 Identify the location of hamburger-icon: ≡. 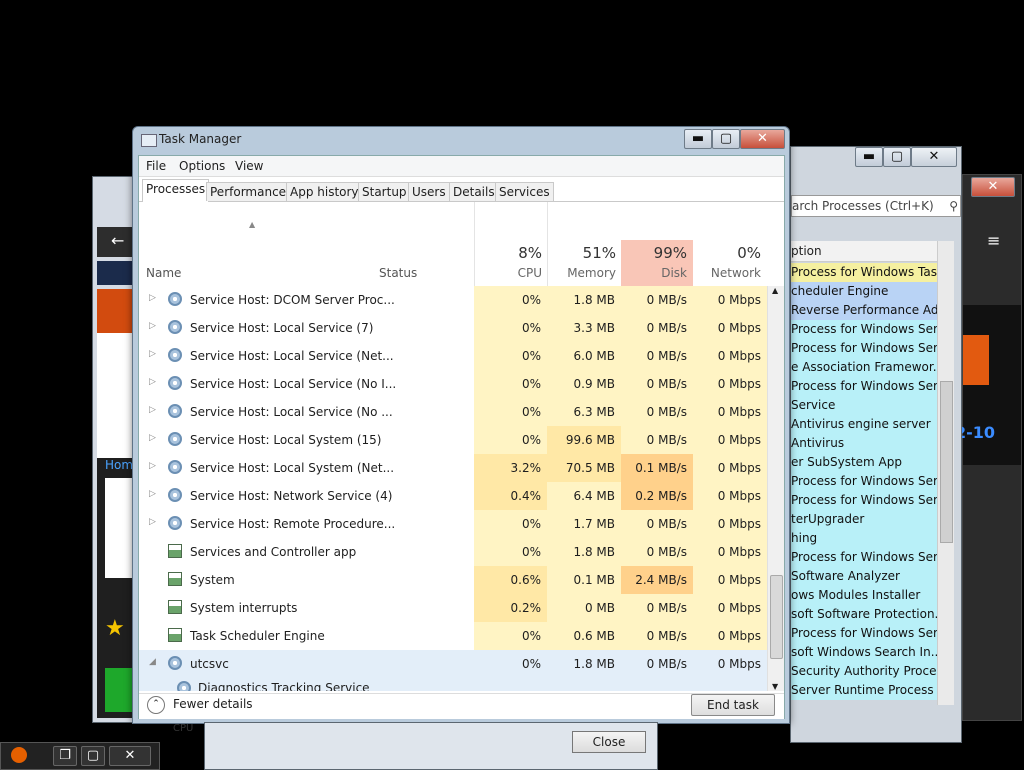
(993, 240).